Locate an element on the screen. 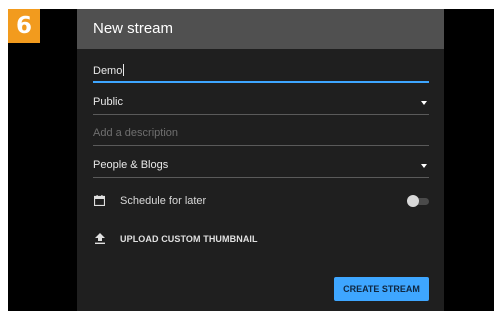 The height and width of the screenshot is (311, 502). description-underline is located at coordinates (261, 145).